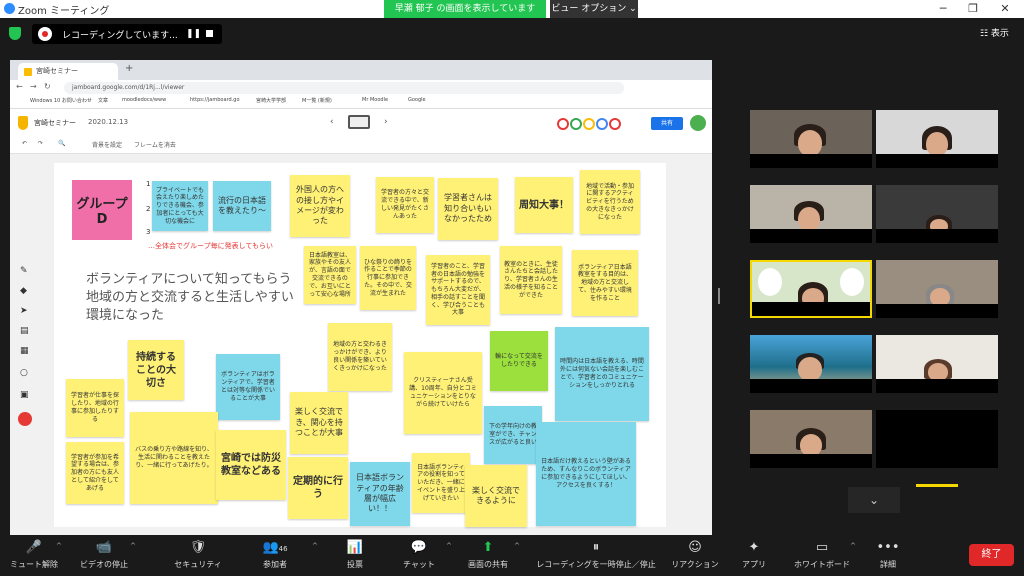 This screenshot has width=1024, height=576. What do you see at coordinates (488, 555) in the screenshot?
I see `share-screen-button: ⬆ 画面の共有` at bounding box center [488, 555].